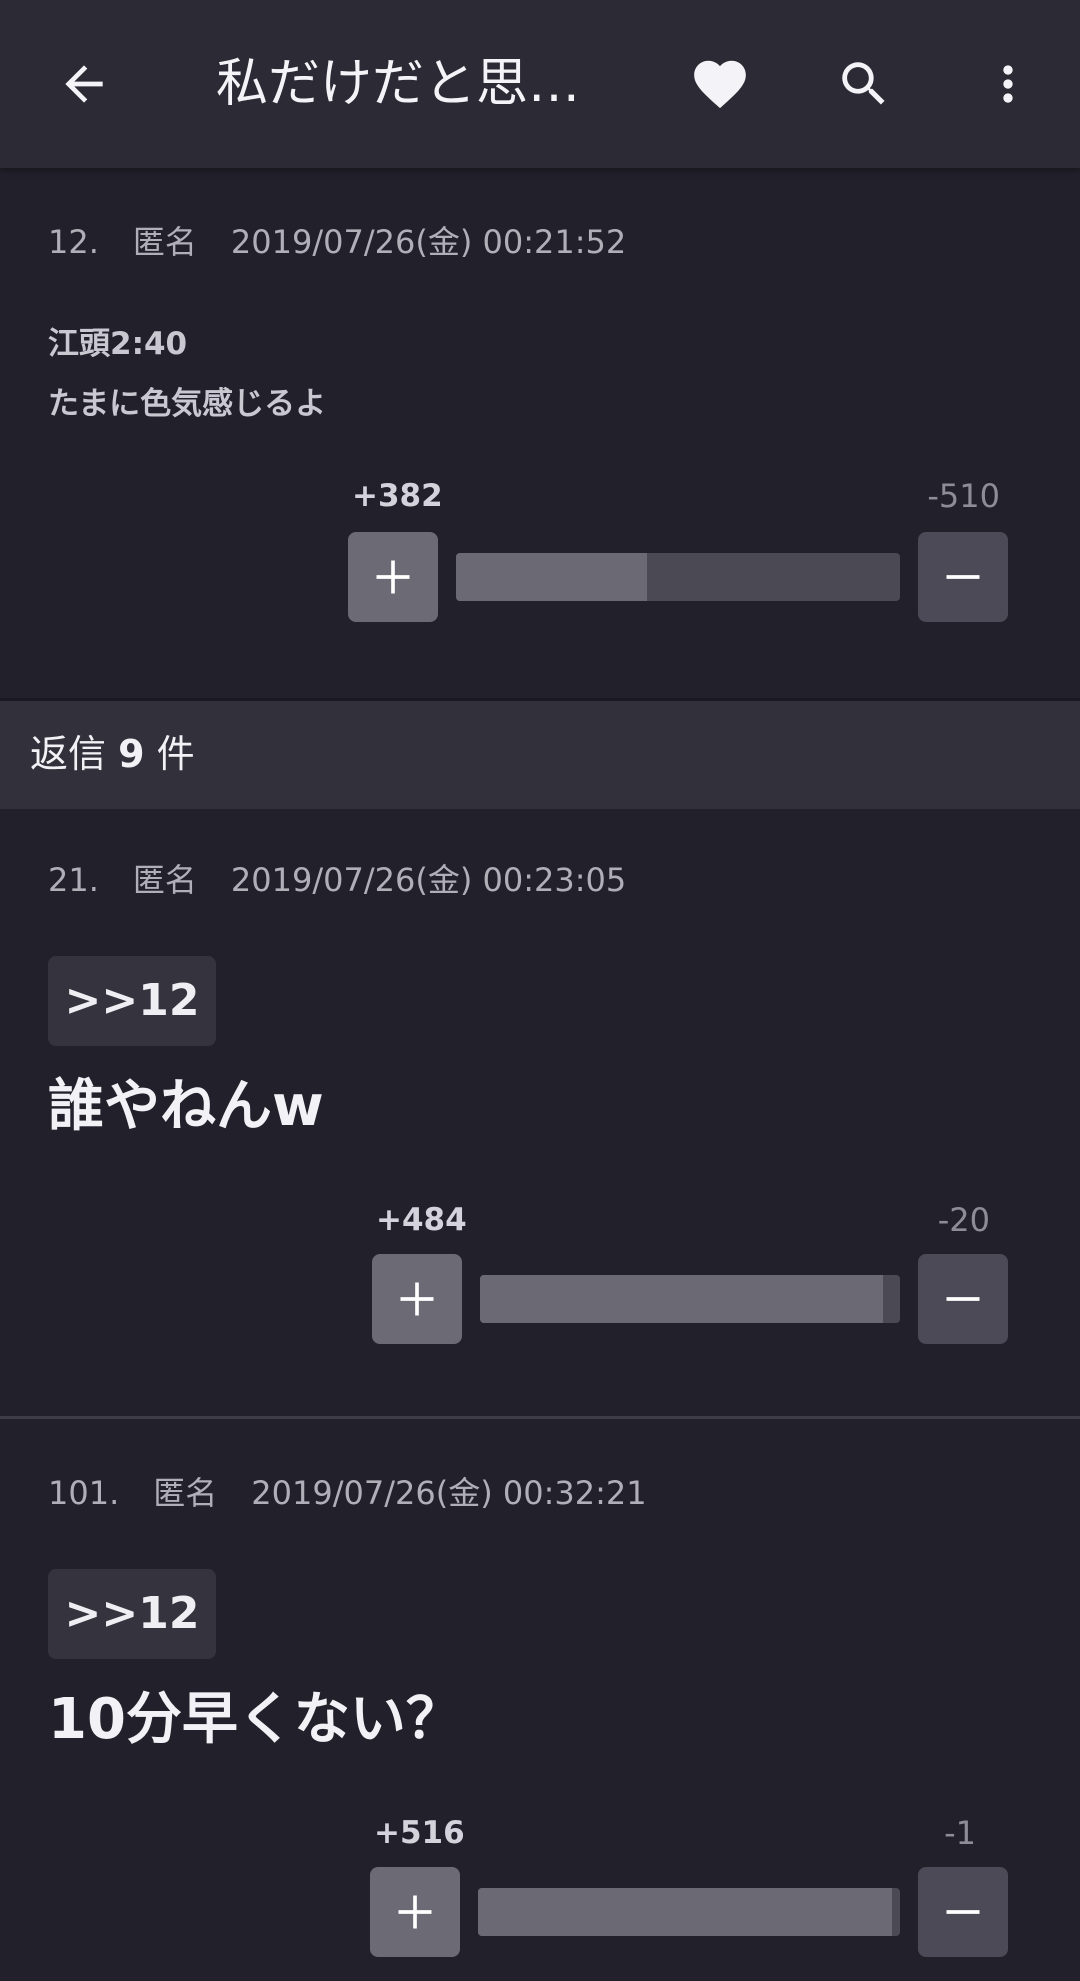 The height and width of the screenshot is (1981, 1080). Describe the element at coordinates (419, 1833) in the screenshot. I see `plus-count: +516` at that location.